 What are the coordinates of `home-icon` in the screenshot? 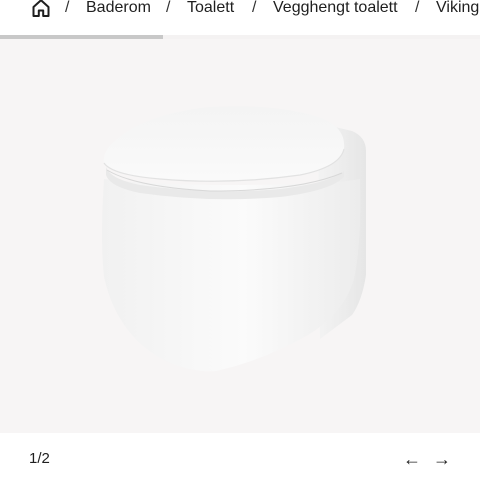 It's located at (41, 9).